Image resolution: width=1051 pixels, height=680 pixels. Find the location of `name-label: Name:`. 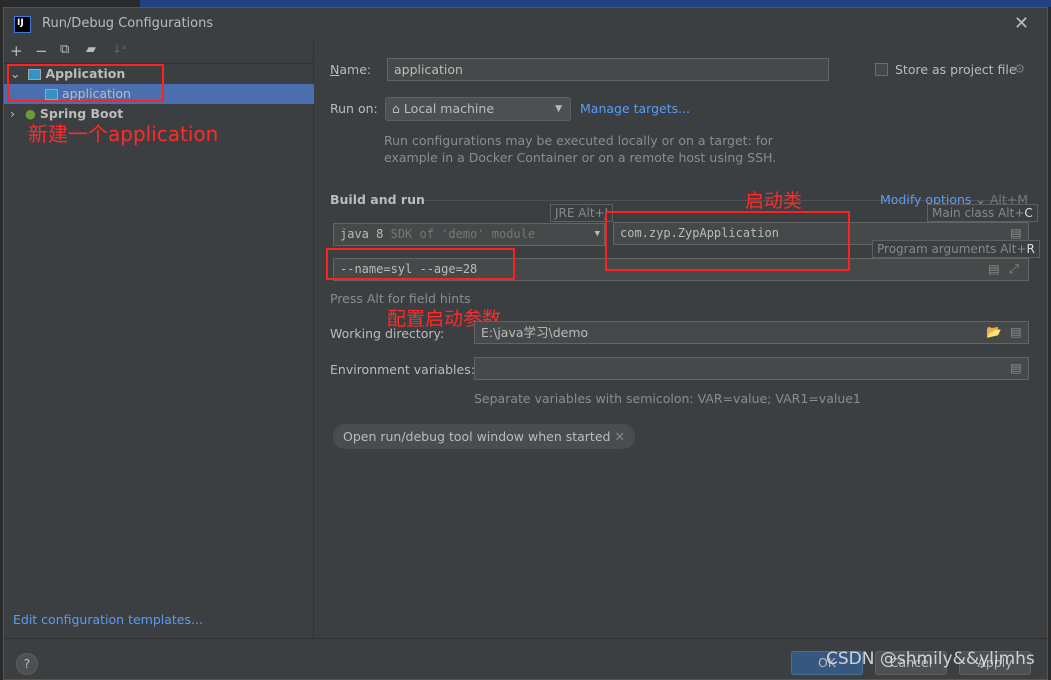

name-label: Name: is located at coordinates (351, 69).